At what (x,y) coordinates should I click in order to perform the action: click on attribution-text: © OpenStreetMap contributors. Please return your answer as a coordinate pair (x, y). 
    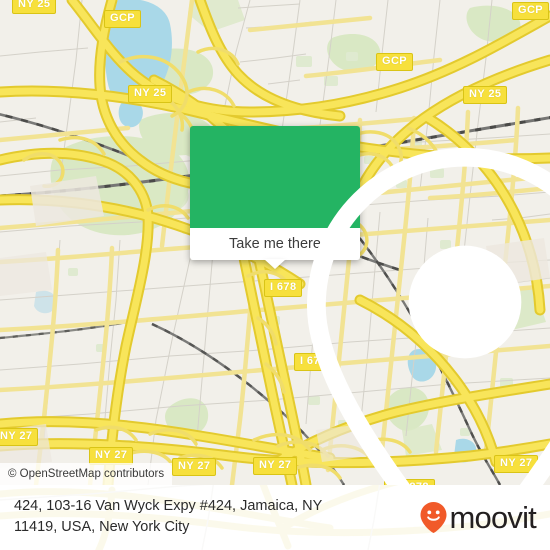
    Looking at the image, I should click on (86, 474).